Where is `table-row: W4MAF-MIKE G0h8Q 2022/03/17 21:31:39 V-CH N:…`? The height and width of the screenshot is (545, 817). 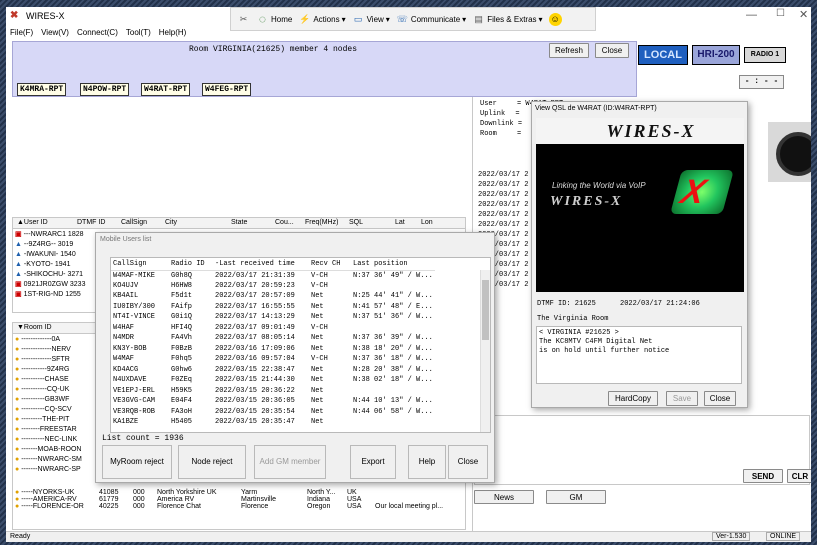
table-row: W4MAF-MIKE G0h8Q 2022/03/17 21:31:39 V-CH N:… is located at coordinates (273, 275).